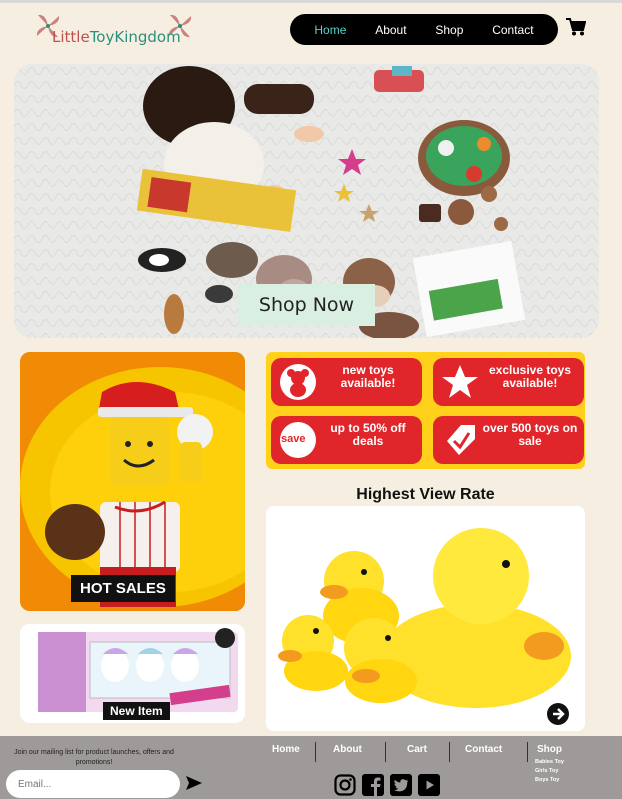  I want to click on logo: LittleToyKingdom, so click(114, 30).